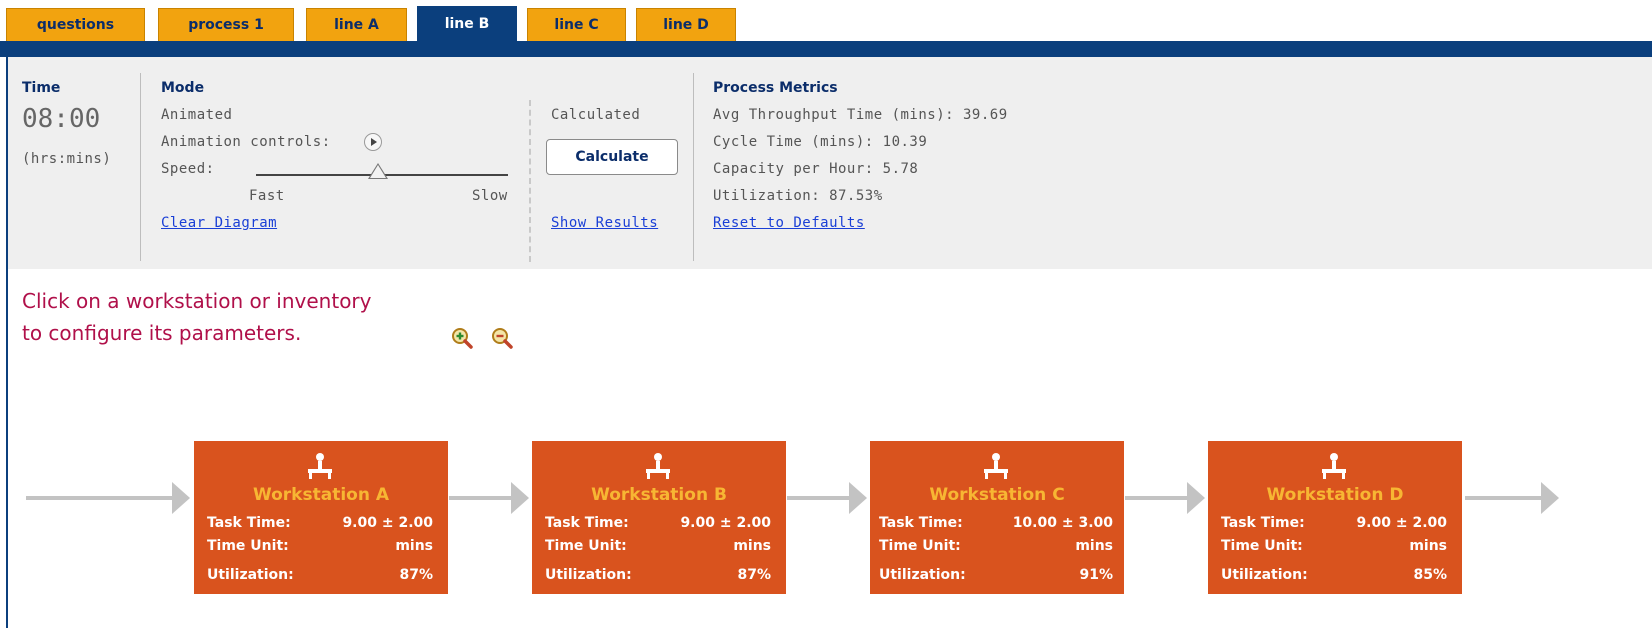 This screenshot has height=628, width=1652. I want to click on task-time-row: Task Time: 10.00 ± 3.00, so click(996, 523).